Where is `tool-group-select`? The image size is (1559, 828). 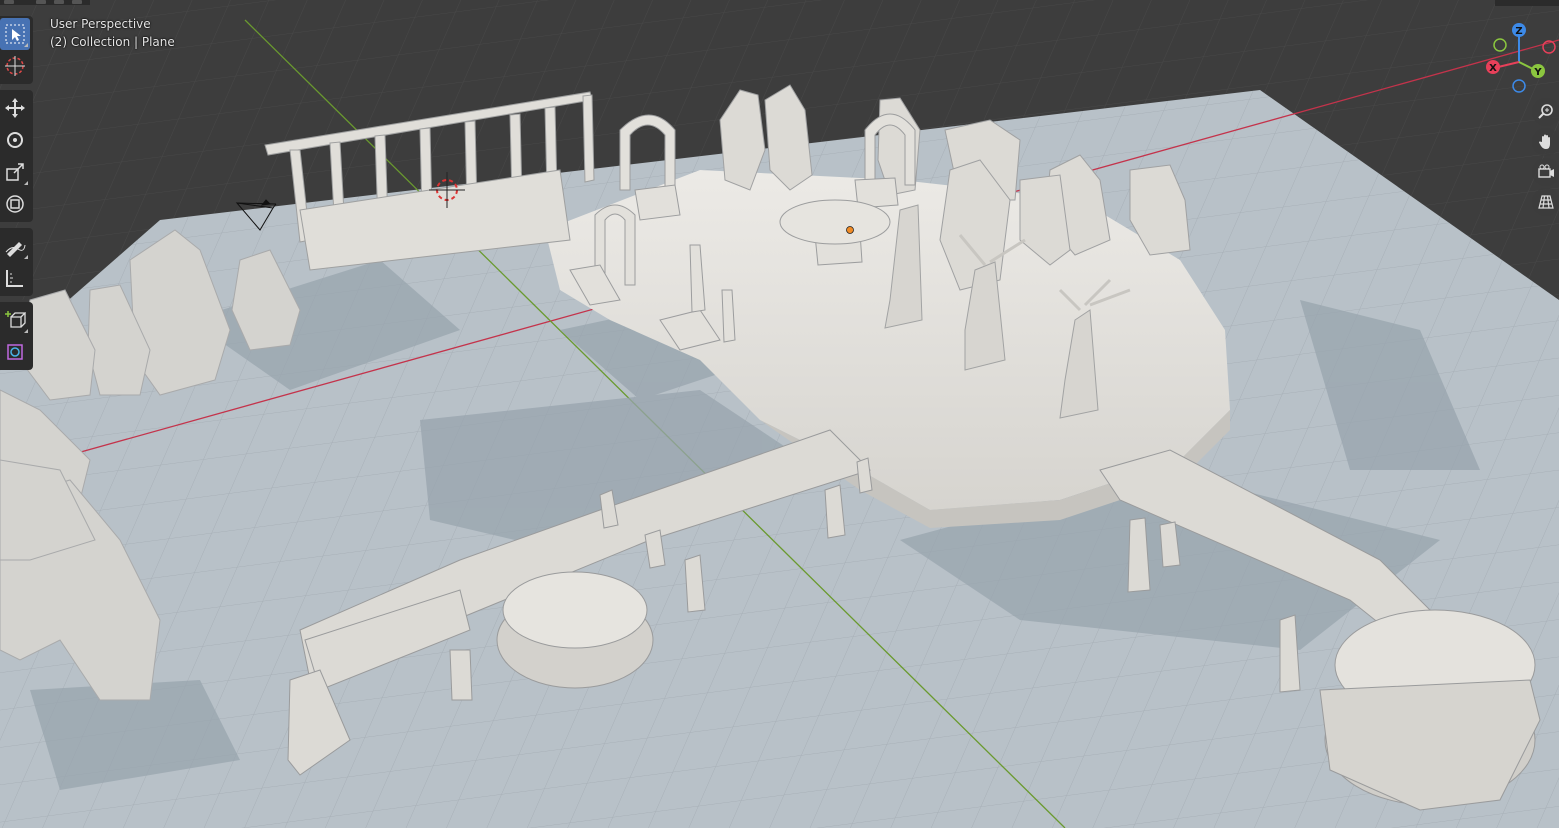 tool-group-select is located at coordinates (16, 50).